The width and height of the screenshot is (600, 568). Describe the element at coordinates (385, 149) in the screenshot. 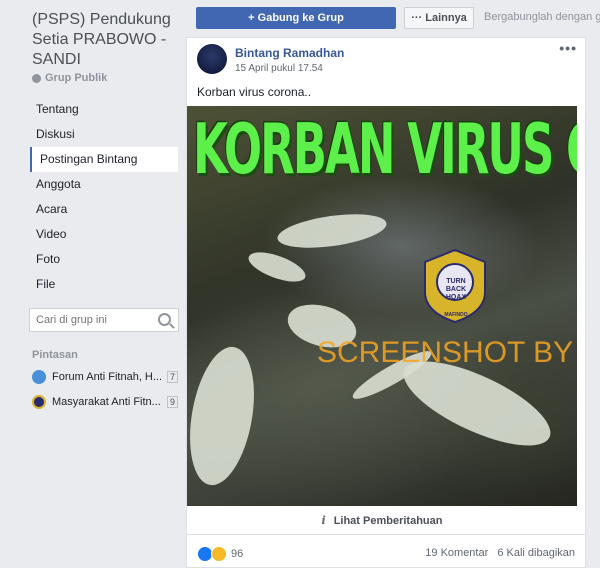

I see `image-headline: KORBAN VIRUS CORONA` at that location.